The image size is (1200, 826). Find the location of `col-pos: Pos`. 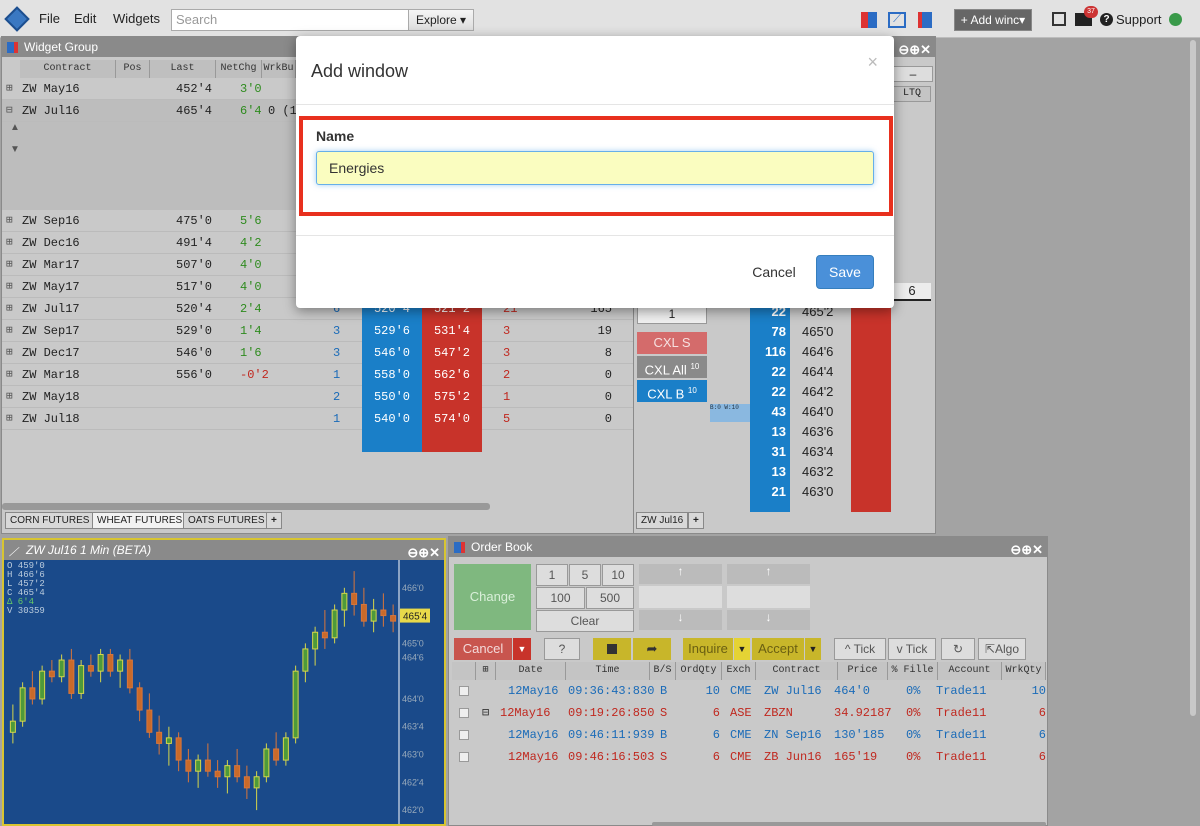

col-pos: Pos is located at coordinates (133, 69).